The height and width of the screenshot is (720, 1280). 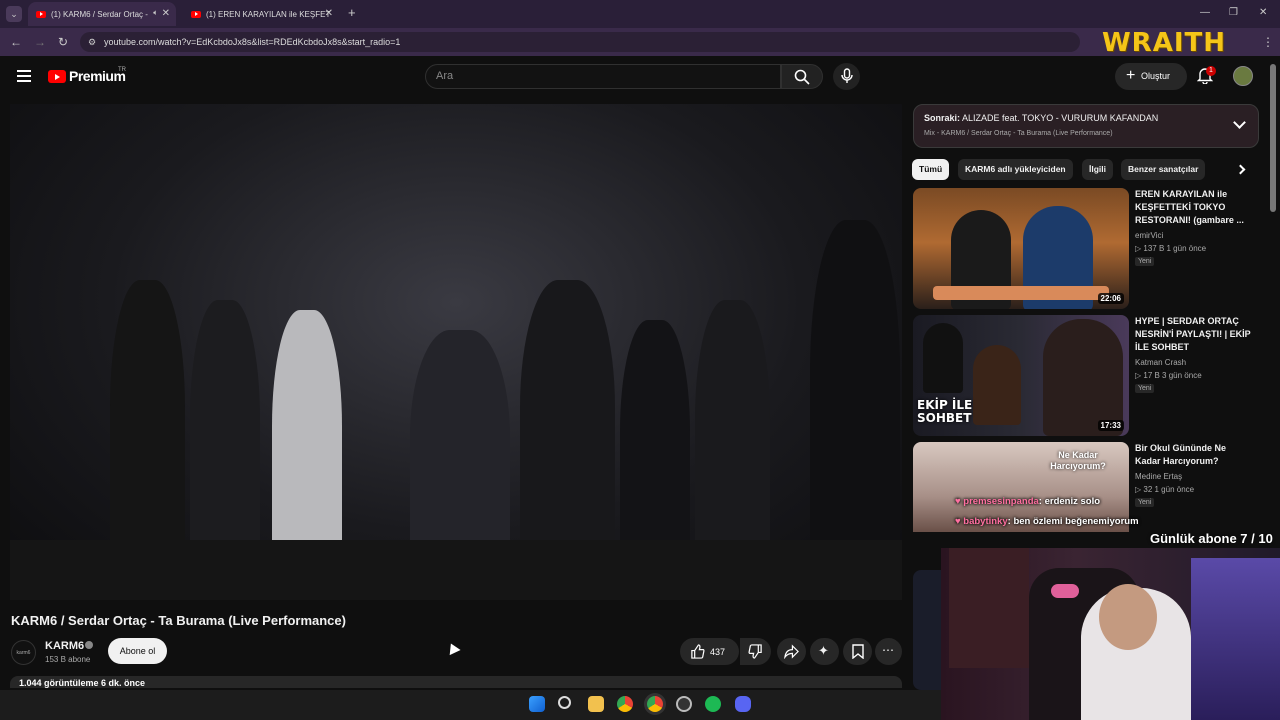 What do you see at coordinates (684, 704) in the screenshot?
I see `obs-icon` at bounding box center [684, 704].